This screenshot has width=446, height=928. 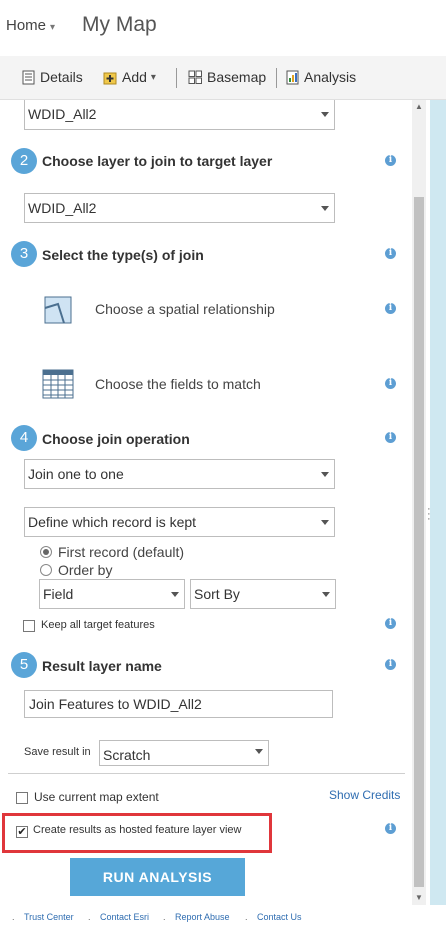 What do you see at coordinates (24, 254) in the screenshot?
I see `step-number: 3` at bounding box center [24, 254].